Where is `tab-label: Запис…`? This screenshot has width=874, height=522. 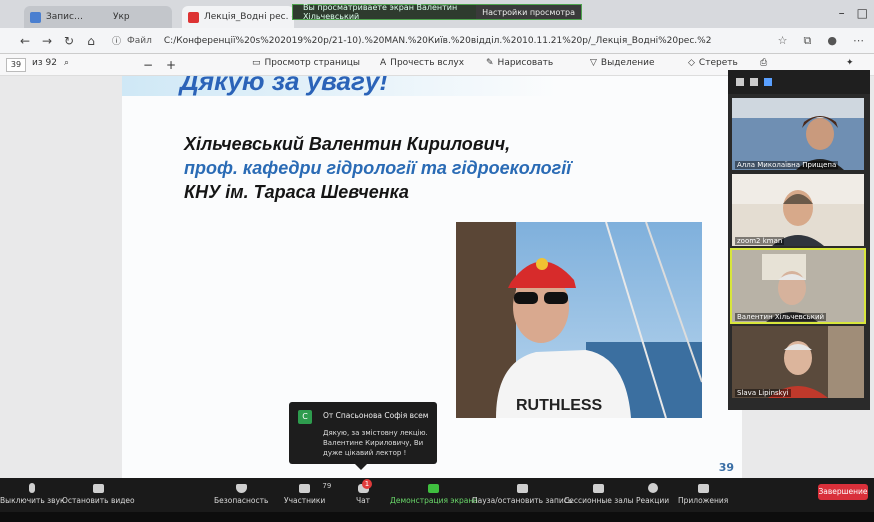
tab-label: Запис… is located at coordinates (64, 17).